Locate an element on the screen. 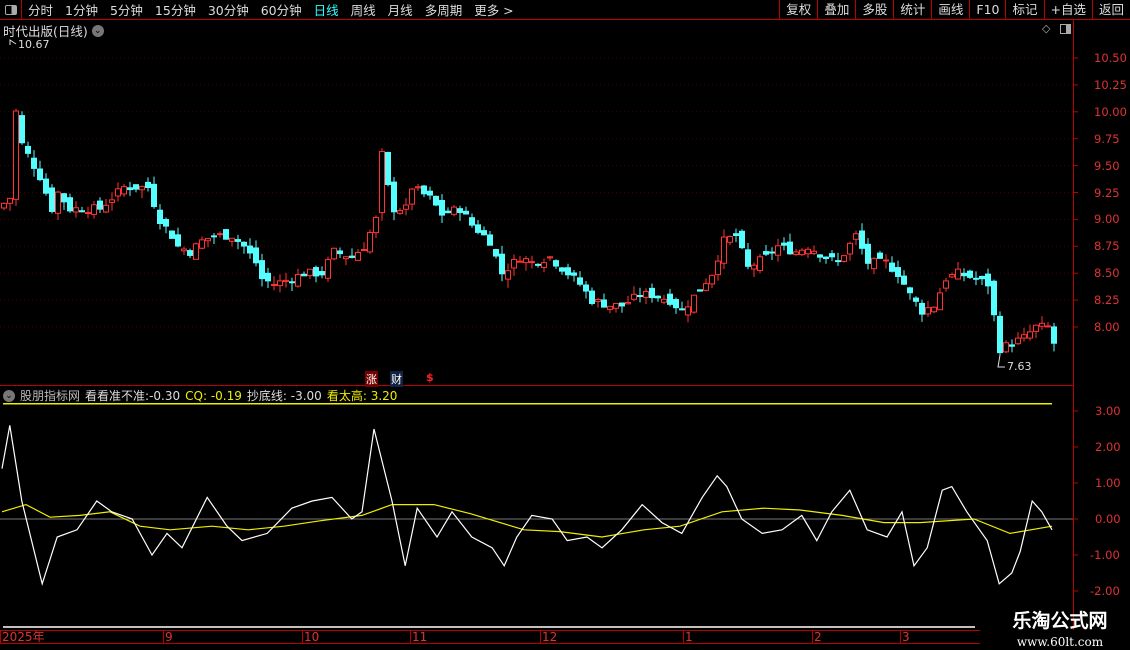  price-axis-label: 10.50 is located at coordinates (1110, 58).